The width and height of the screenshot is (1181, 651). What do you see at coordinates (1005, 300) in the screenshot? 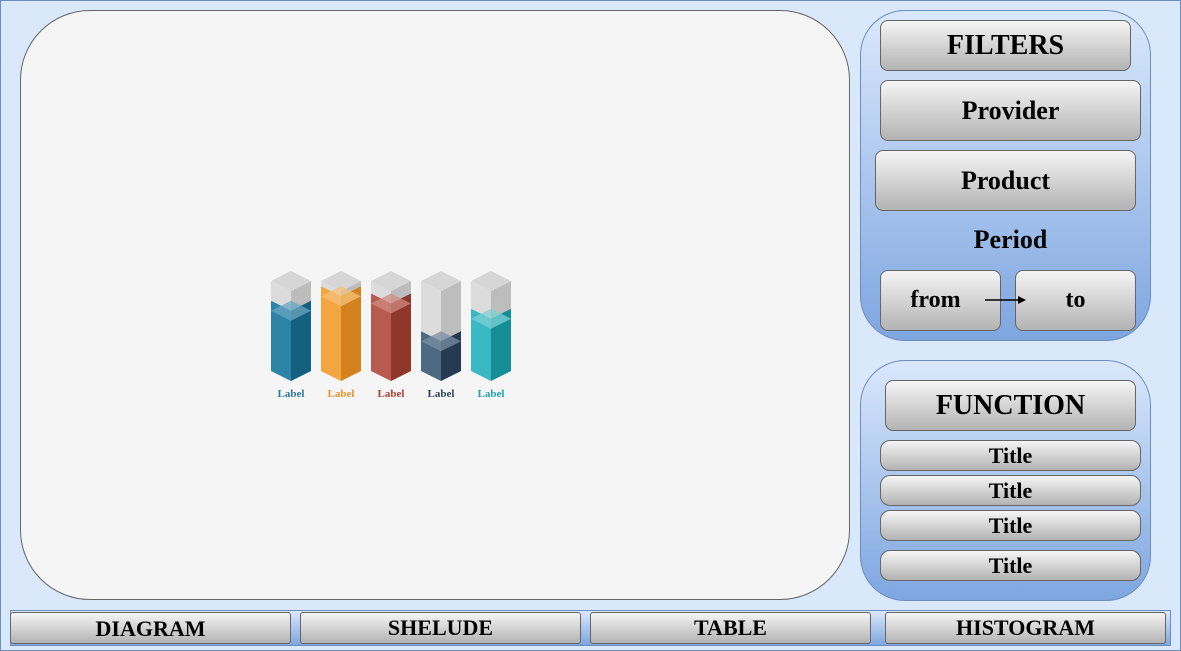
I see `arrow-right-icon` at bounding box center [1005, 300].